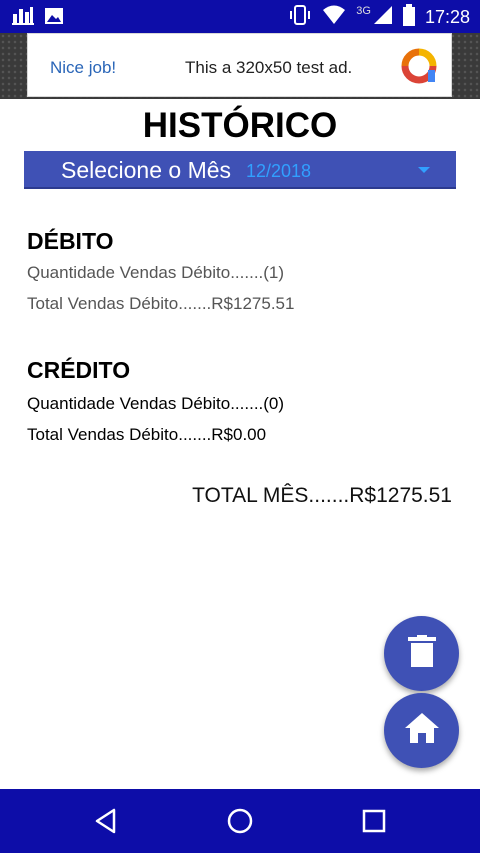  What do you see at coordinates (419, 66) in the screenshot?
I see `adchoices-logo-icon` at bounding box center [419, 66].